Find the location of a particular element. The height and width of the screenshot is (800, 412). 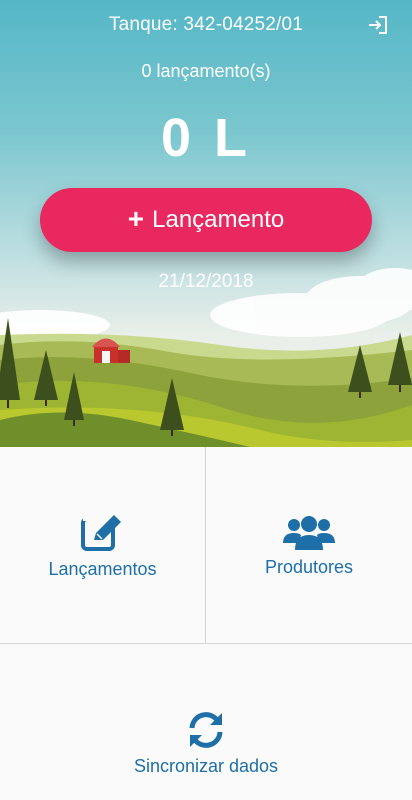

tank-title: Tanque: 342-04252/01 is located at coordinates (206, 24).